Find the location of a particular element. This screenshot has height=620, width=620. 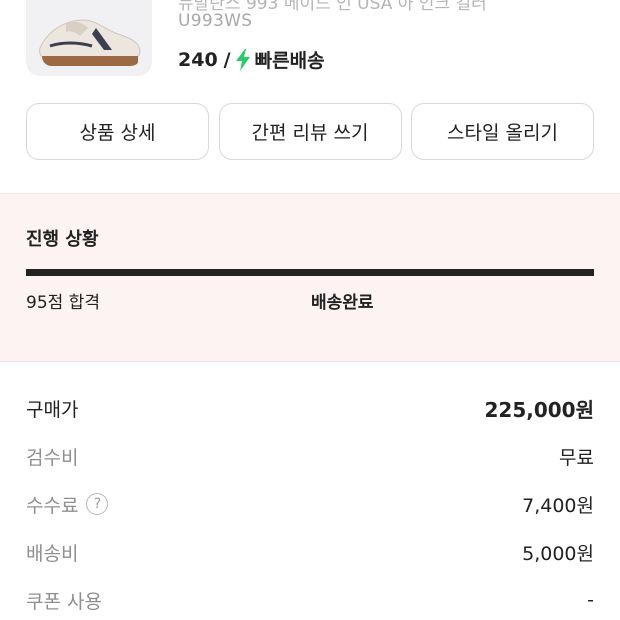

coupon-label: 쿠폰 사용 is located at coordinates (64, 601).